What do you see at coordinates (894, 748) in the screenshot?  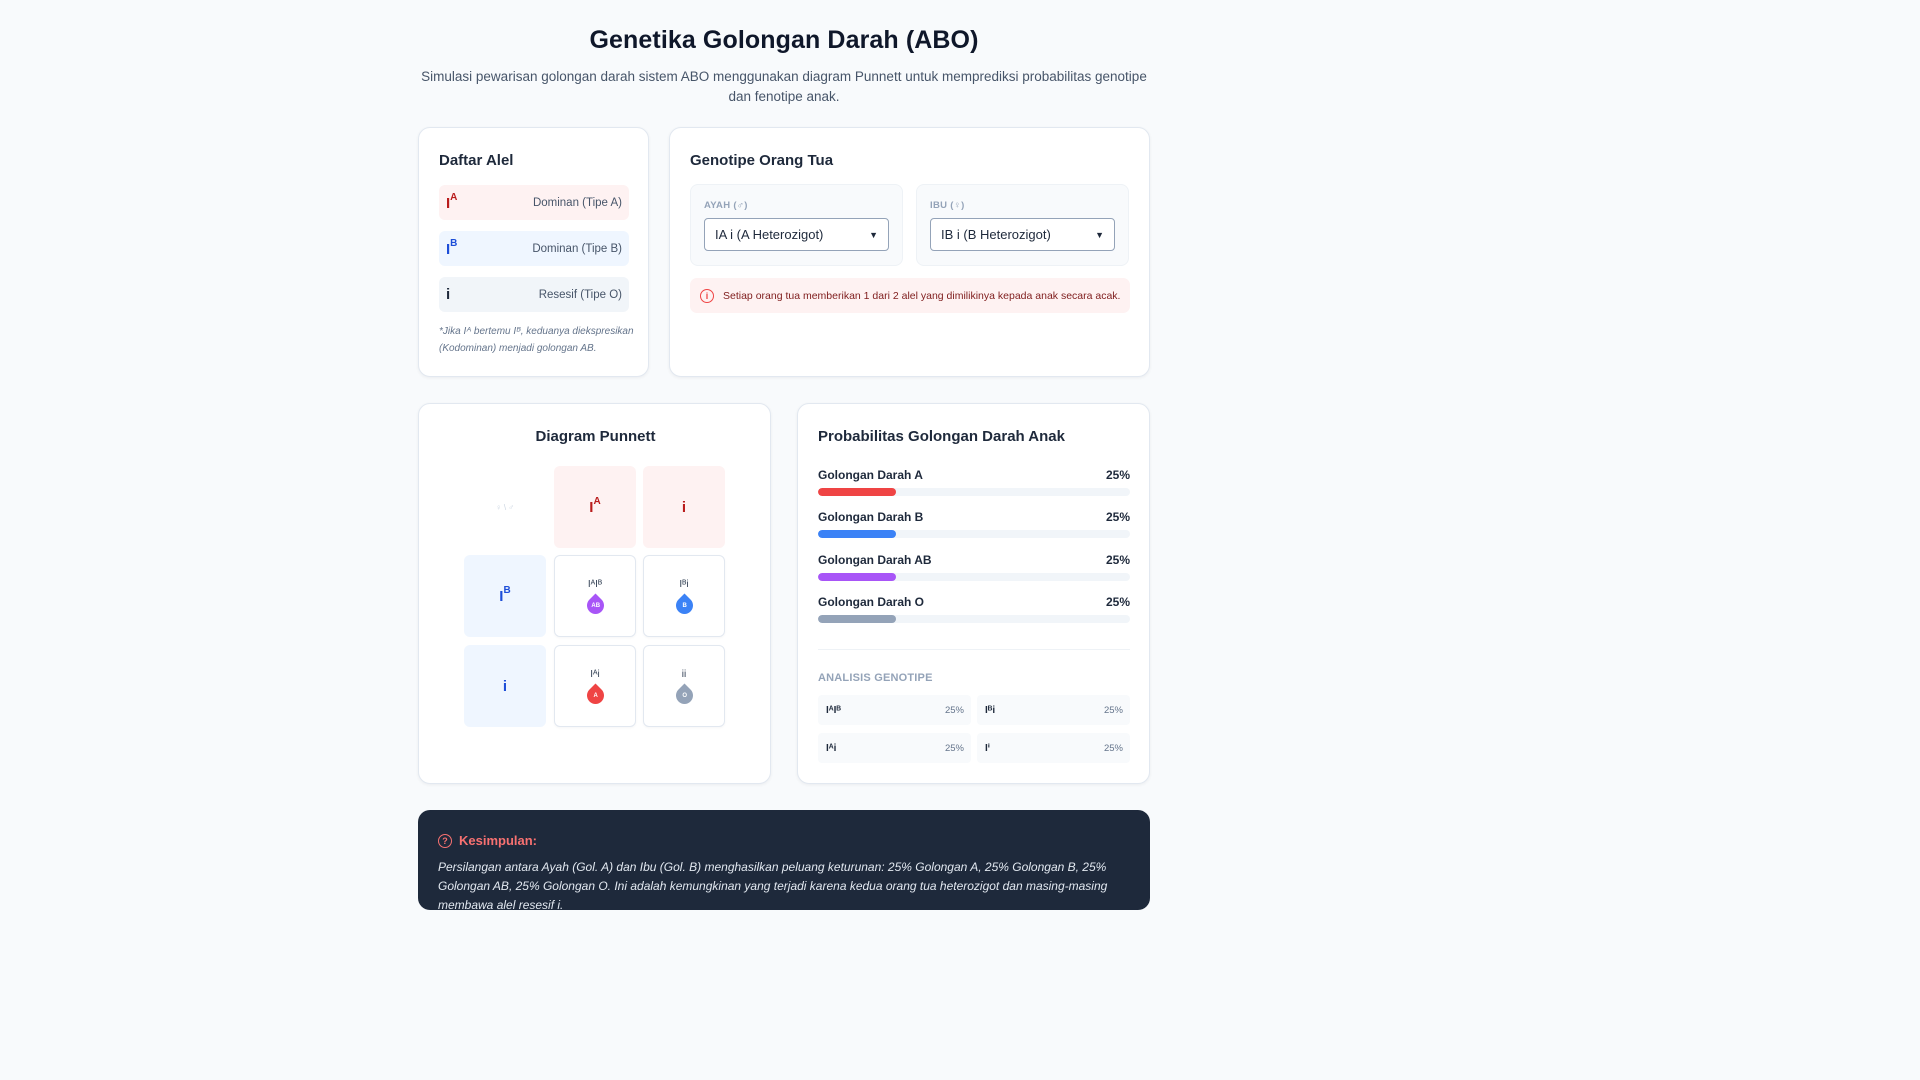 I see `genotype-item: Iᴬi 25%` at bounding box center [894, 748].